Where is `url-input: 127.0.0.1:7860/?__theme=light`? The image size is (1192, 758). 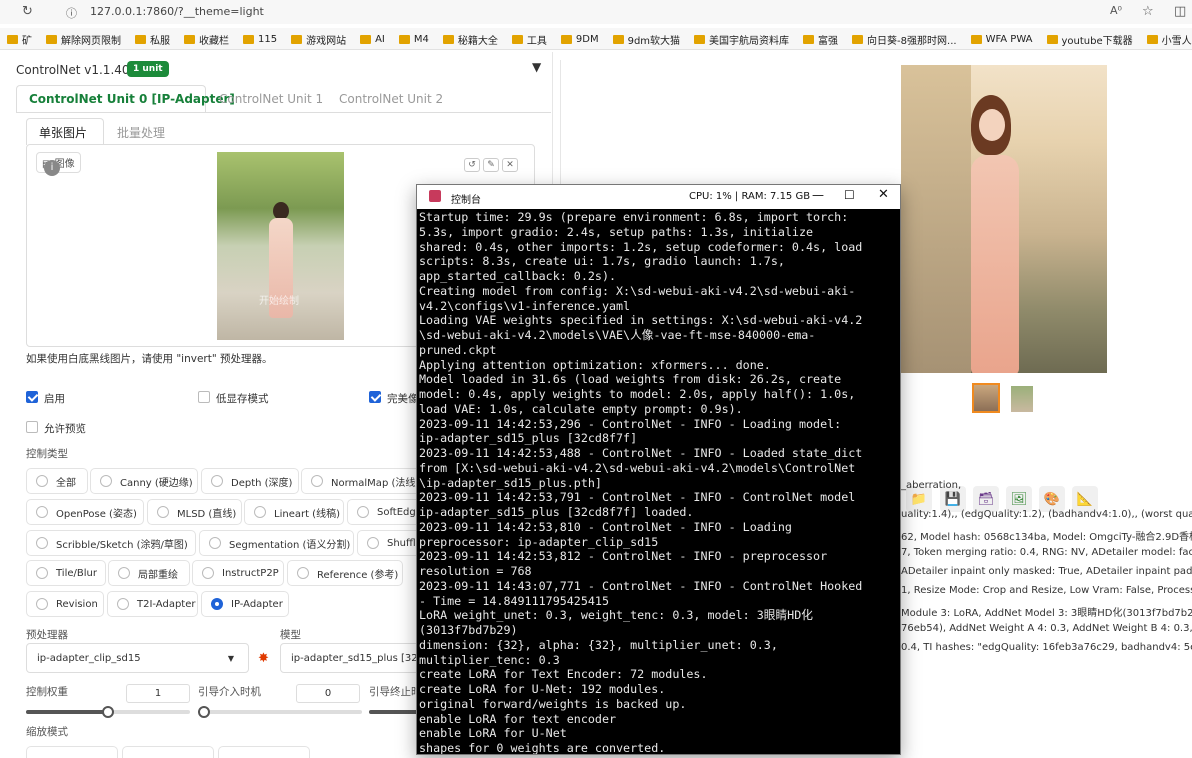 url-input: 127.0.0.1:7860/?__theme=light is located at coordinates (177, 11).